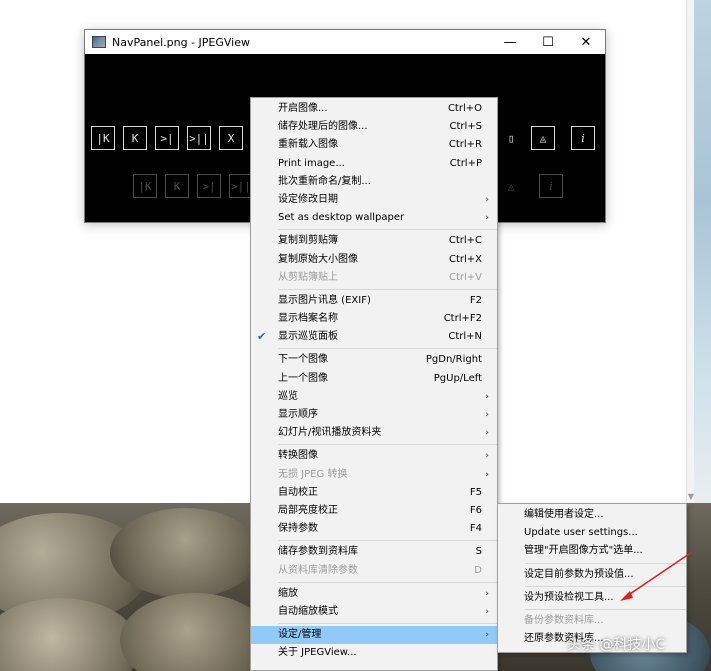  I want to click on menu-item: 转换图像 ›, so click(374, 456).